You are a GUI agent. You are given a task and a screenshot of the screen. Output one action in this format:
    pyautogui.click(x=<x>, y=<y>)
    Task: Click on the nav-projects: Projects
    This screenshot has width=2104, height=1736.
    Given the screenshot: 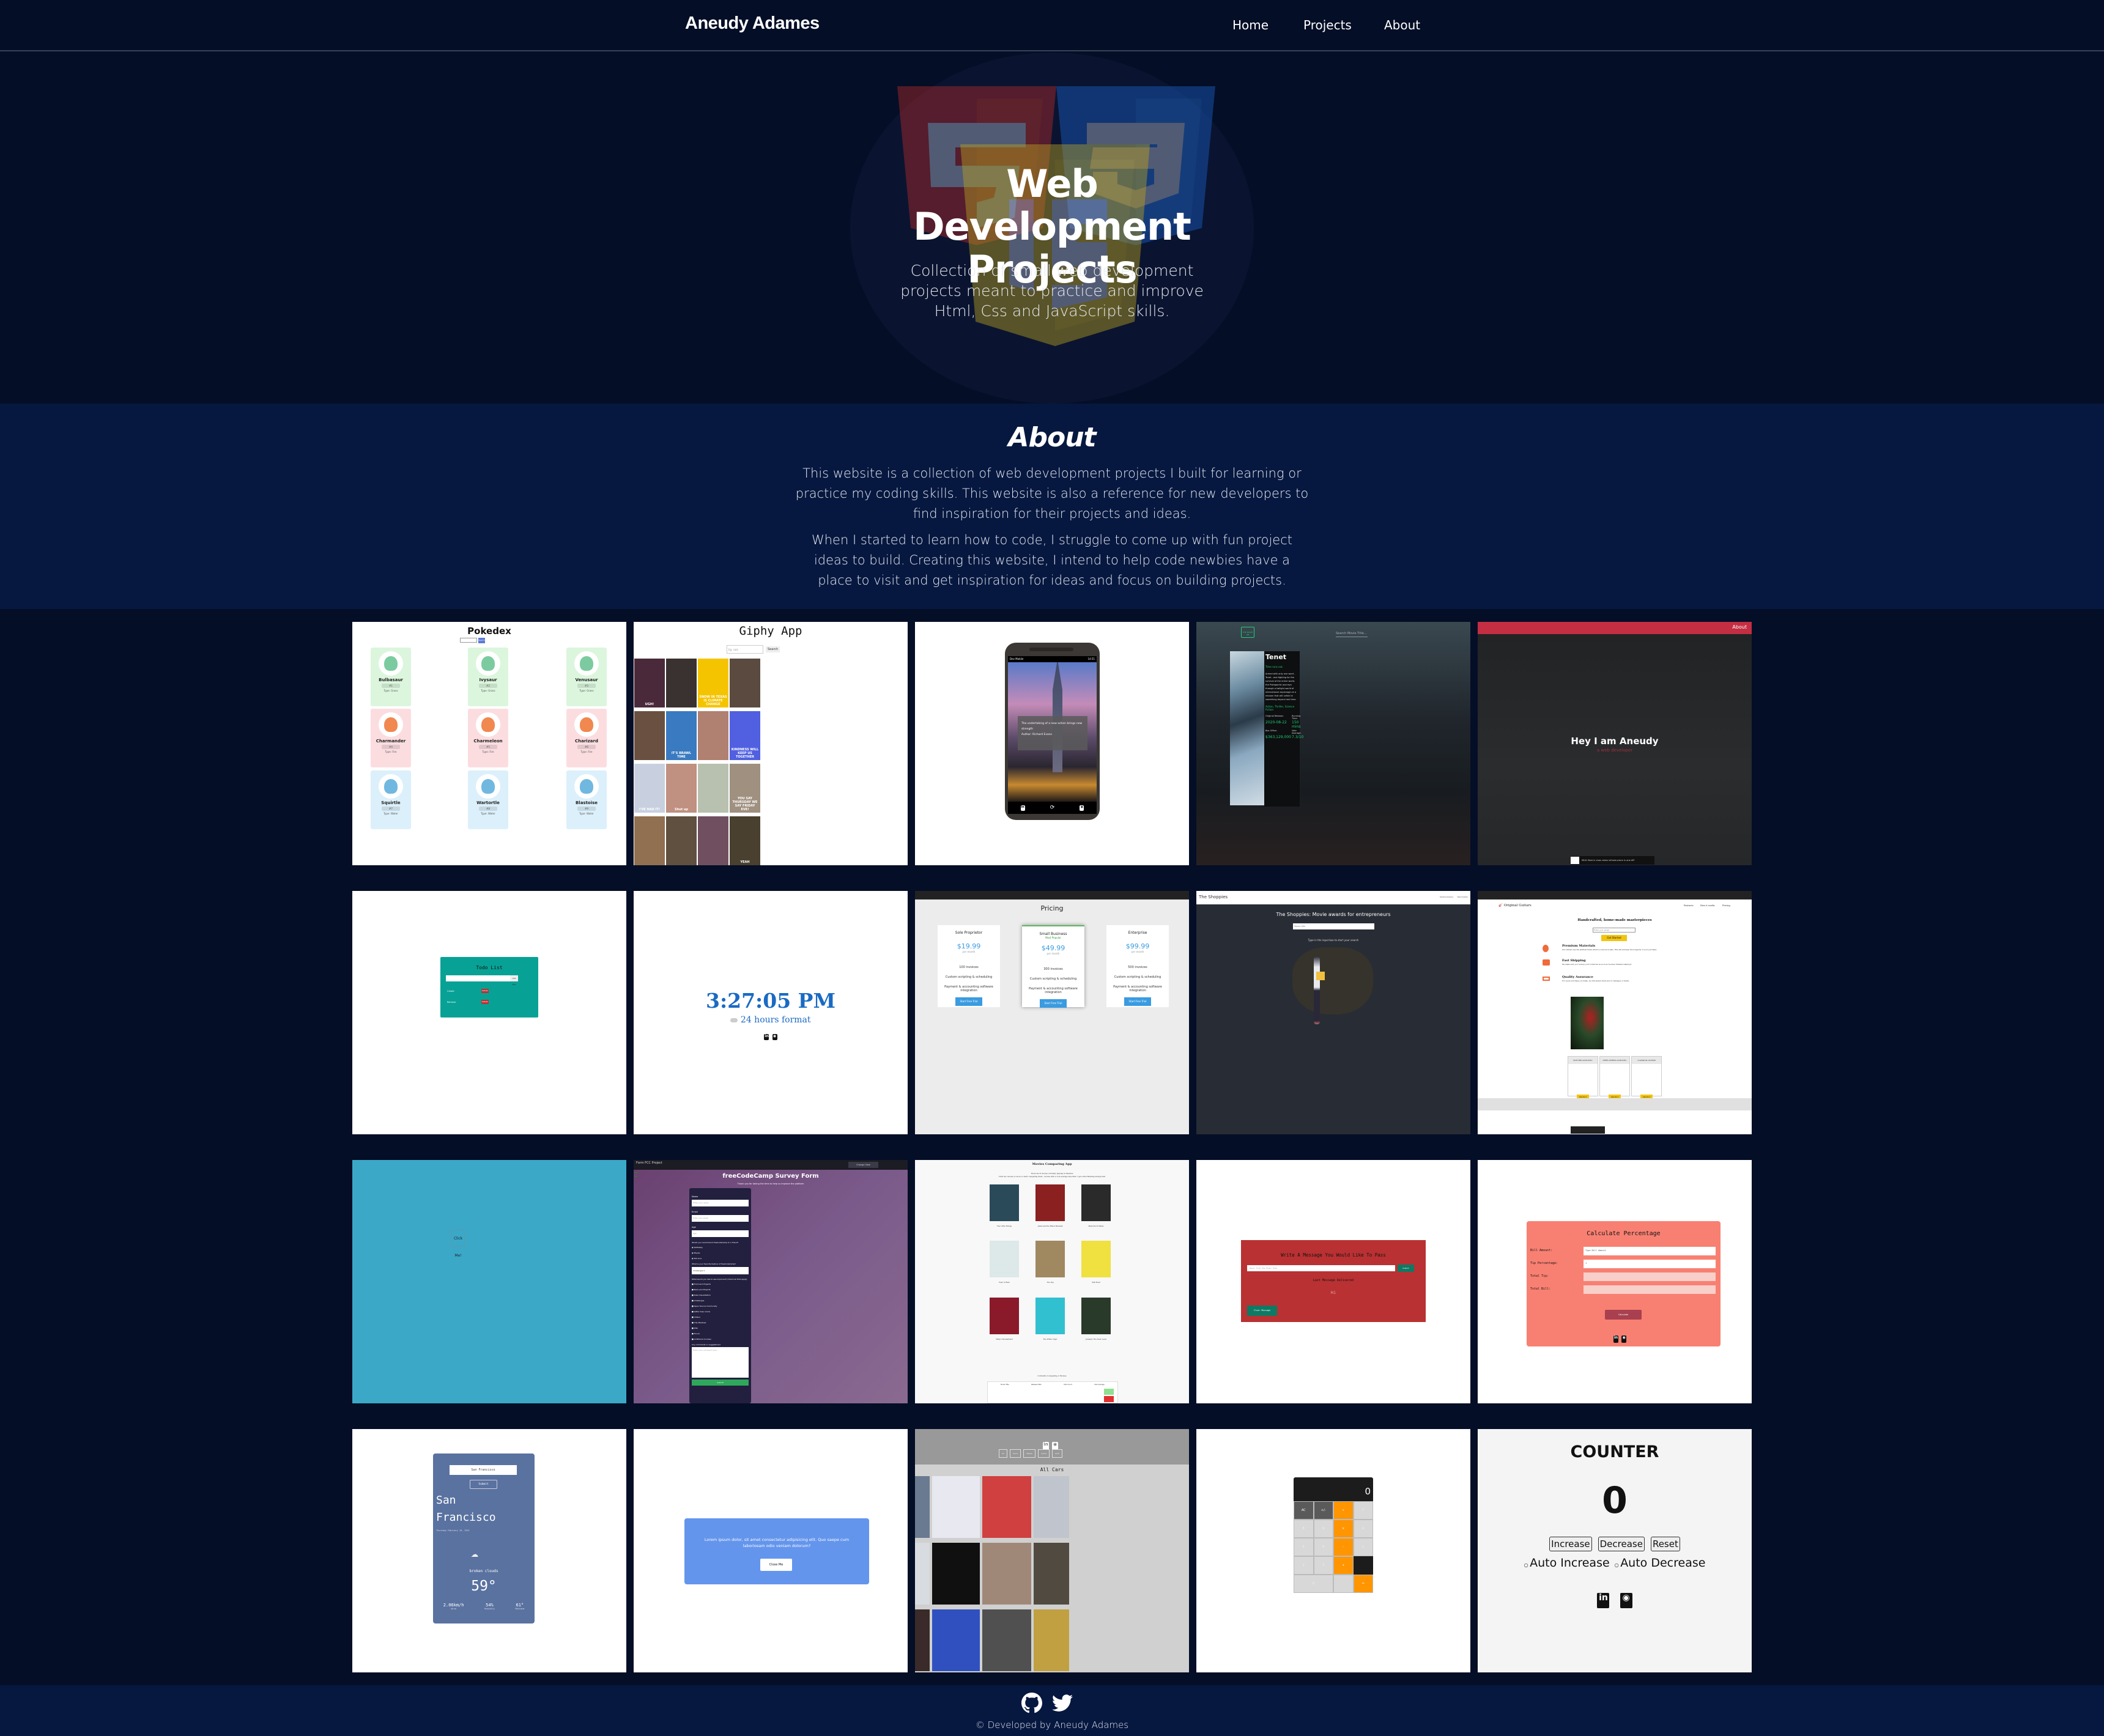 What is the action you would take?
    pyautogui.click(x=1327, y=25)
    